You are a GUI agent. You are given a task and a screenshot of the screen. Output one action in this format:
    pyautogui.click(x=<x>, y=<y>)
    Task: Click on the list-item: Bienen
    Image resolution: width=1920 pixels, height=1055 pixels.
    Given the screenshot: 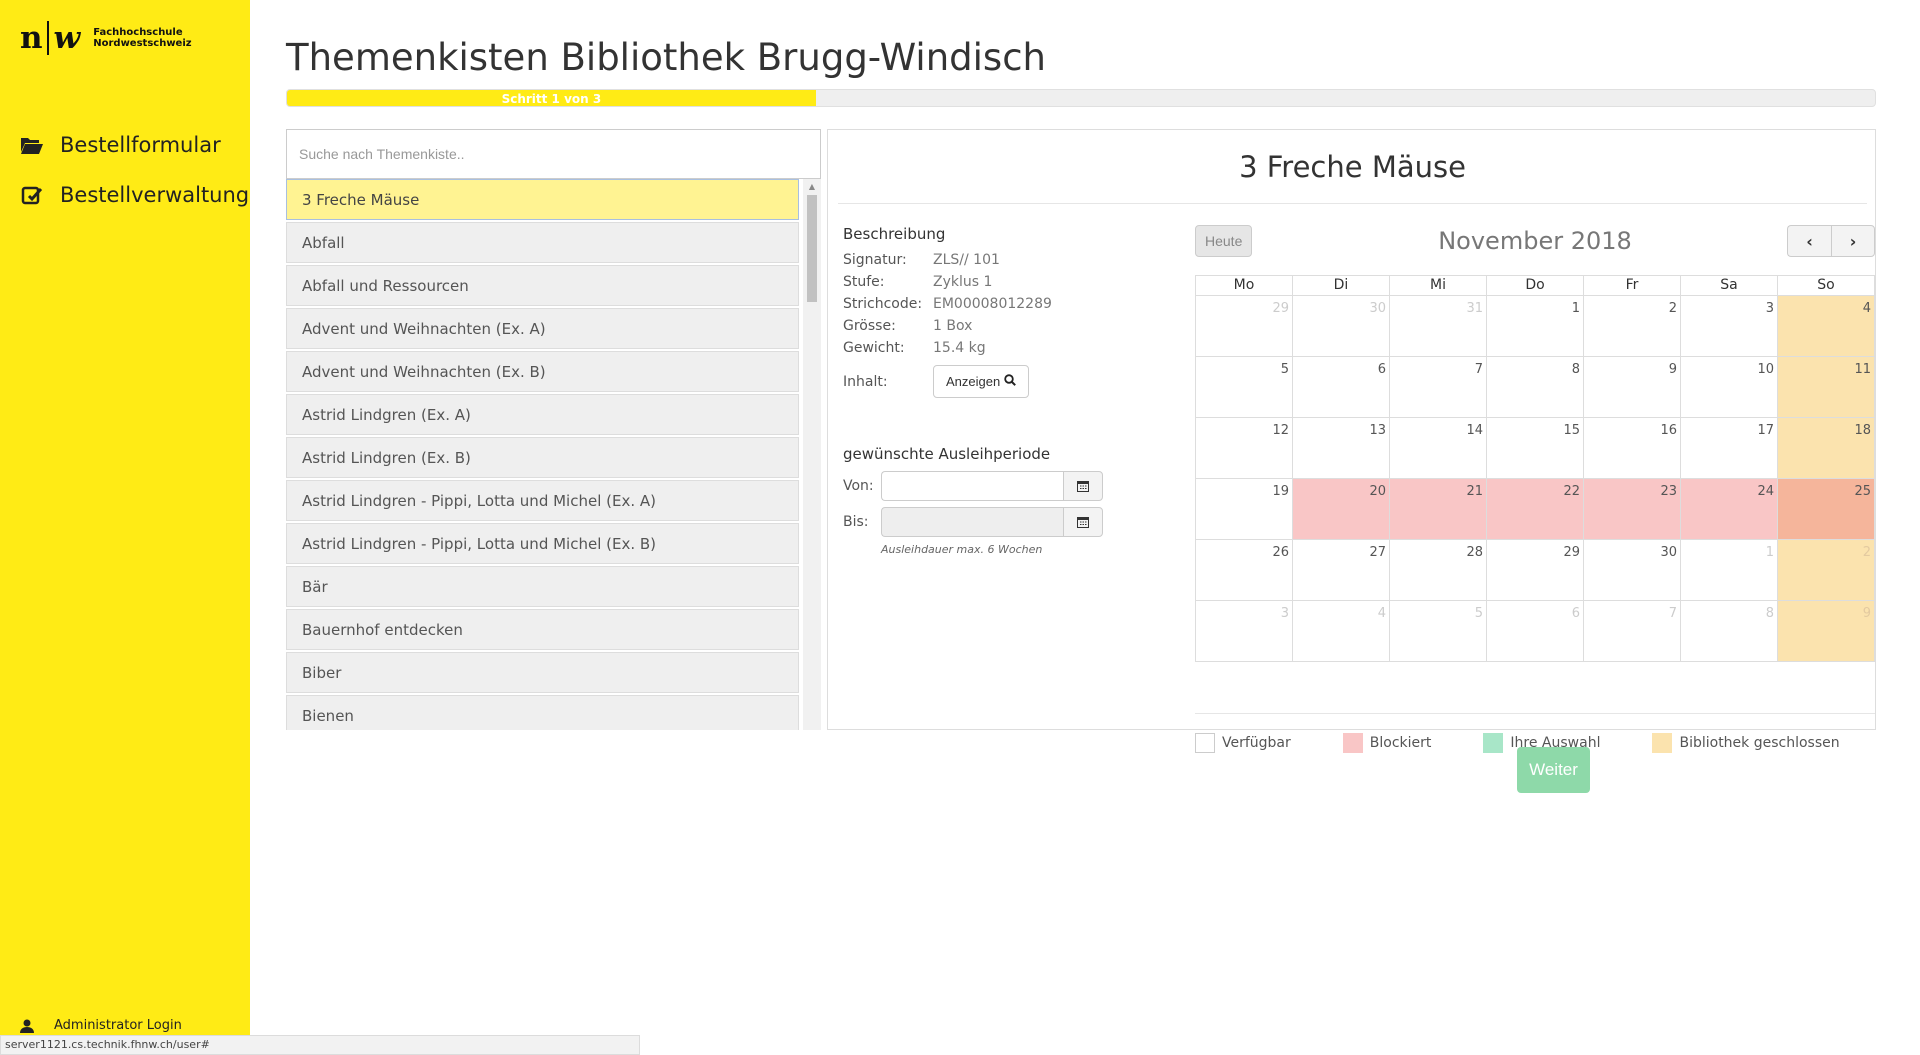 What is the action you would take?
    pyautogui.click(x=542, y=712)
    